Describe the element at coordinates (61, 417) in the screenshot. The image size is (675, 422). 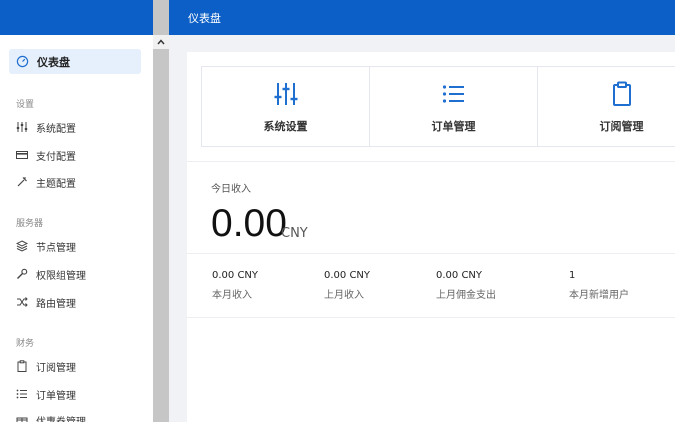
I see `sidebar-item-label: 优惠券管理` at that location.